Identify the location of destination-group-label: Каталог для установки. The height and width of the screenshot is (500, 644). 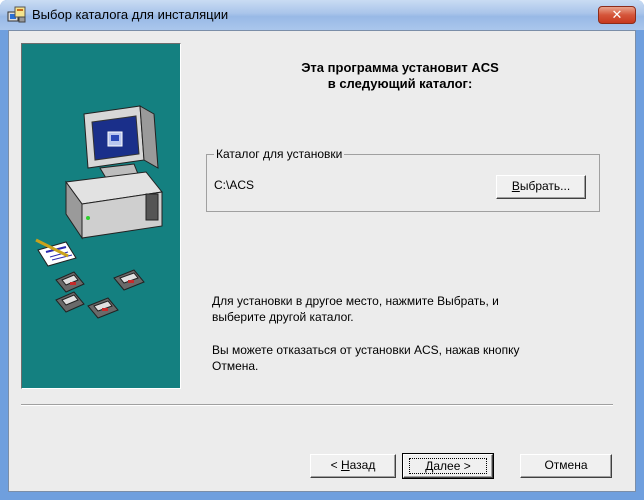
(279, 154).